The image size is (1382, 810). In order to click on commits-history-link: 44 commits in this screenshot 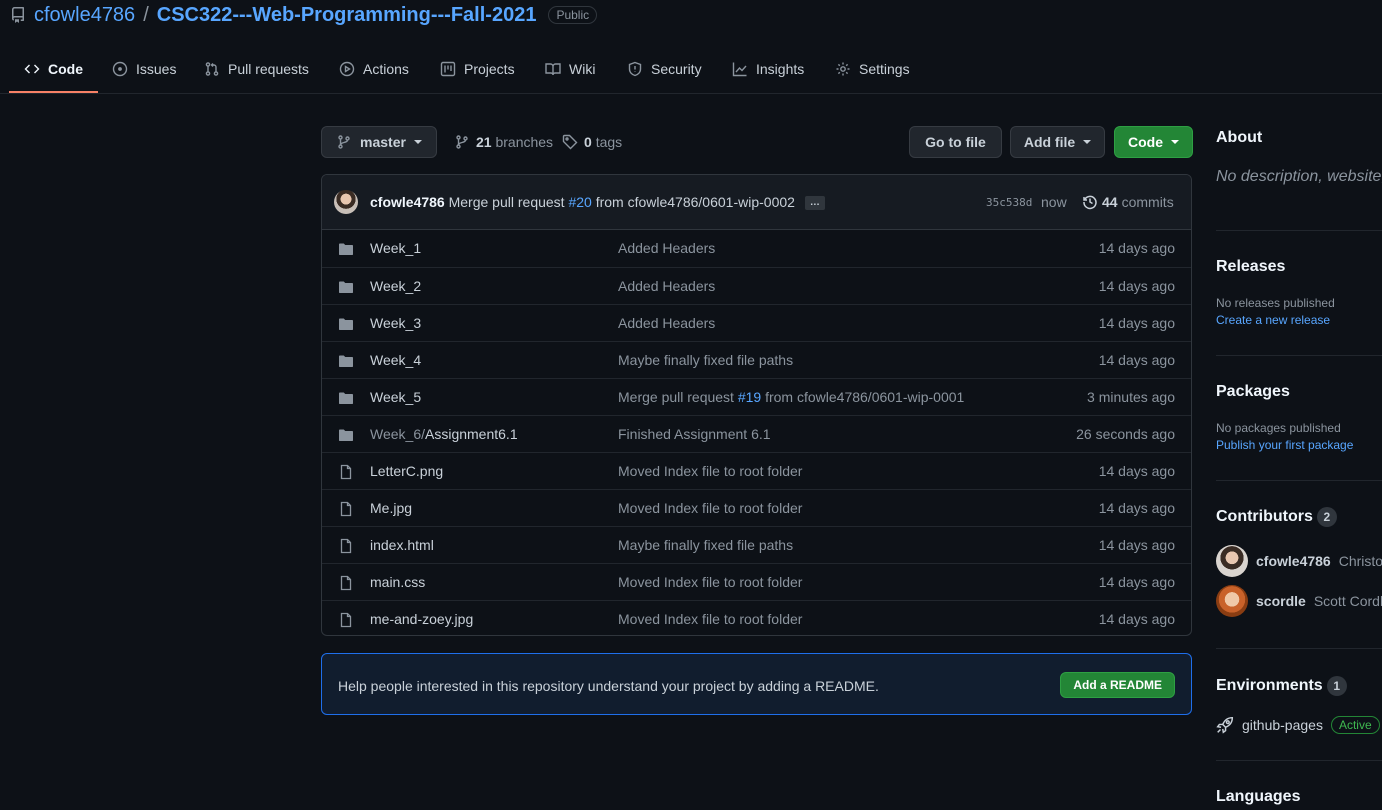, I will do `click(1128, 202)`.